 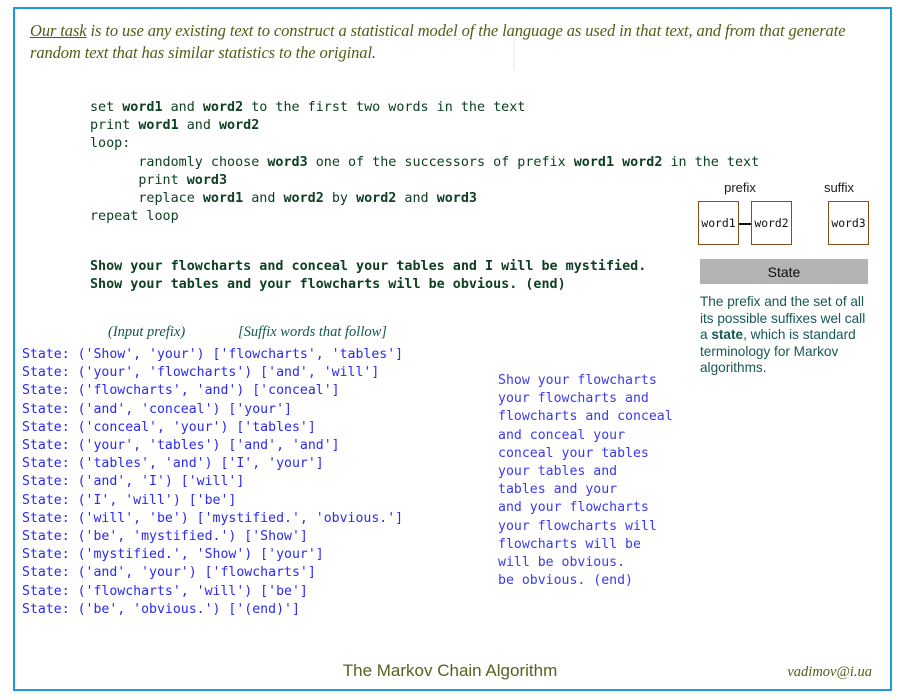 What do you see at coordinates (784, 271) in the screenshot?
I see `state-bar: State` at bounding box center [784, 271].